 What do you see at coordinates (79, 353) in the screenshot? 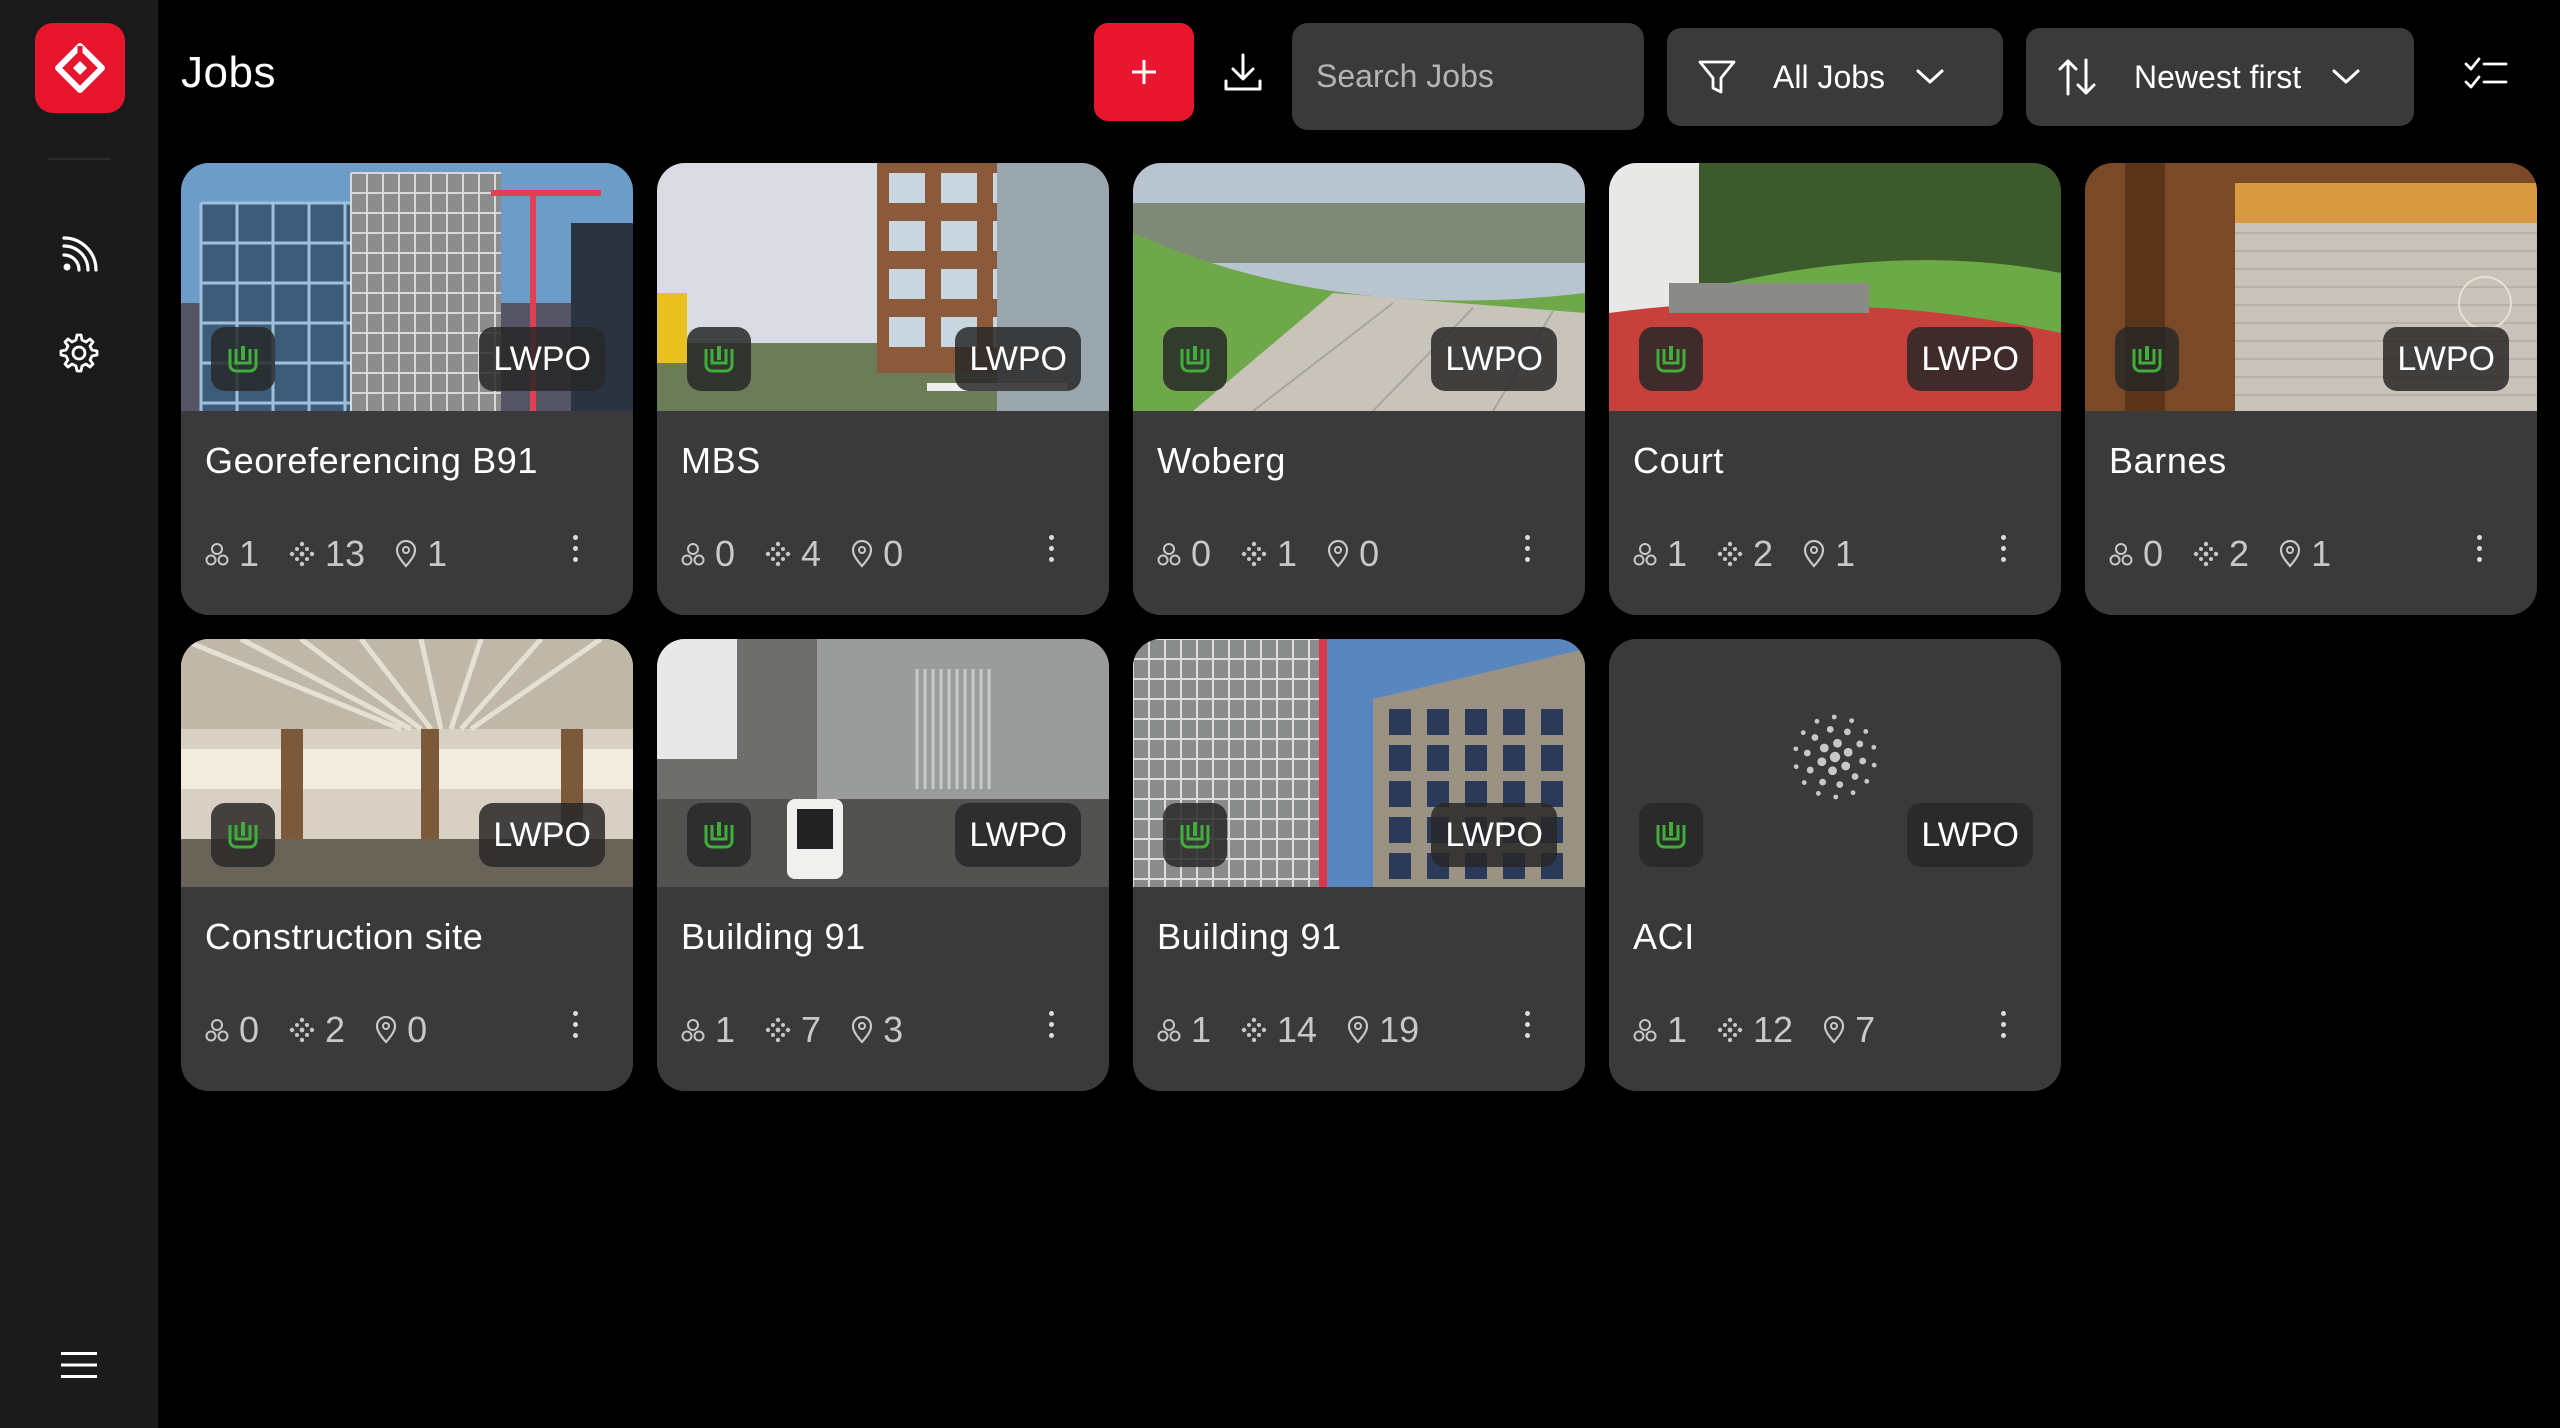
I see `sidebar-item-settings` at bounding box center [79, 353].